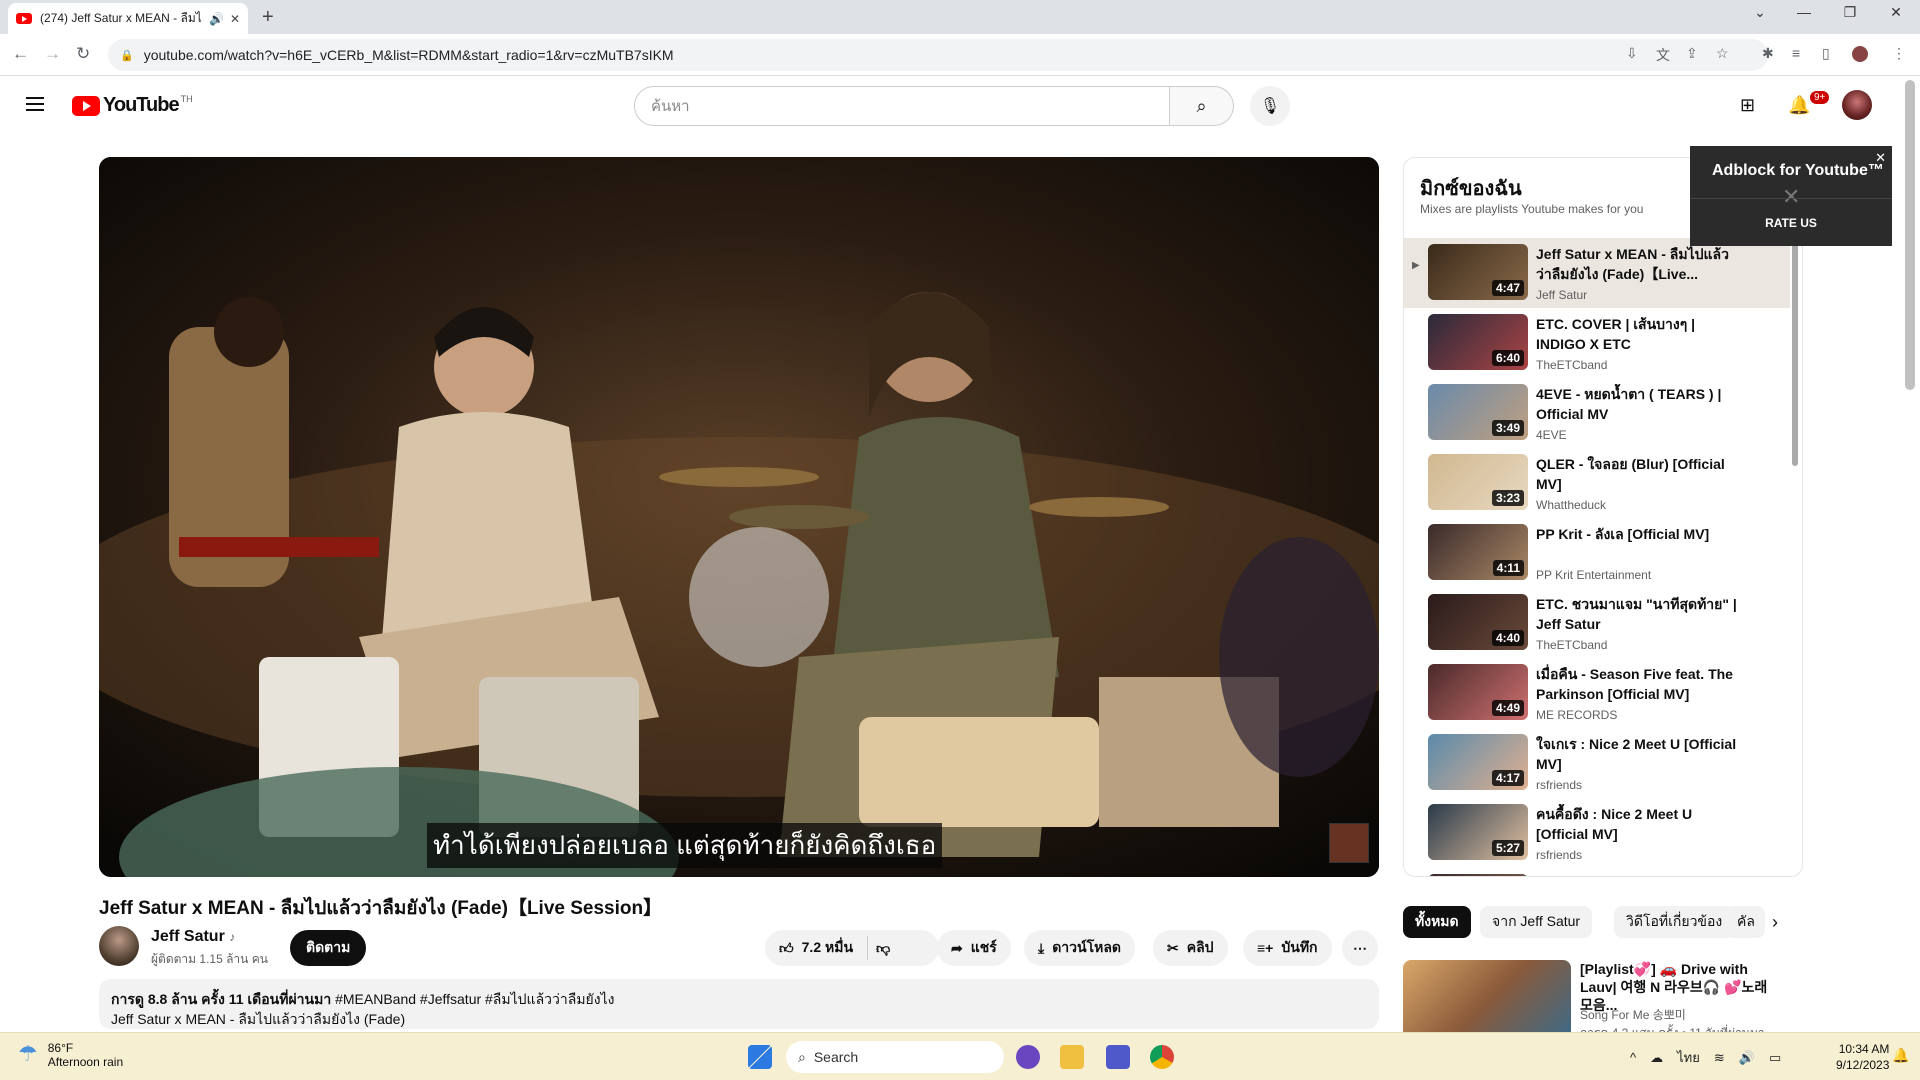  What do you see at coordinates (52, 54) in the screenshot?
I see `forward-icon: →` at bounding box center [52, 54].